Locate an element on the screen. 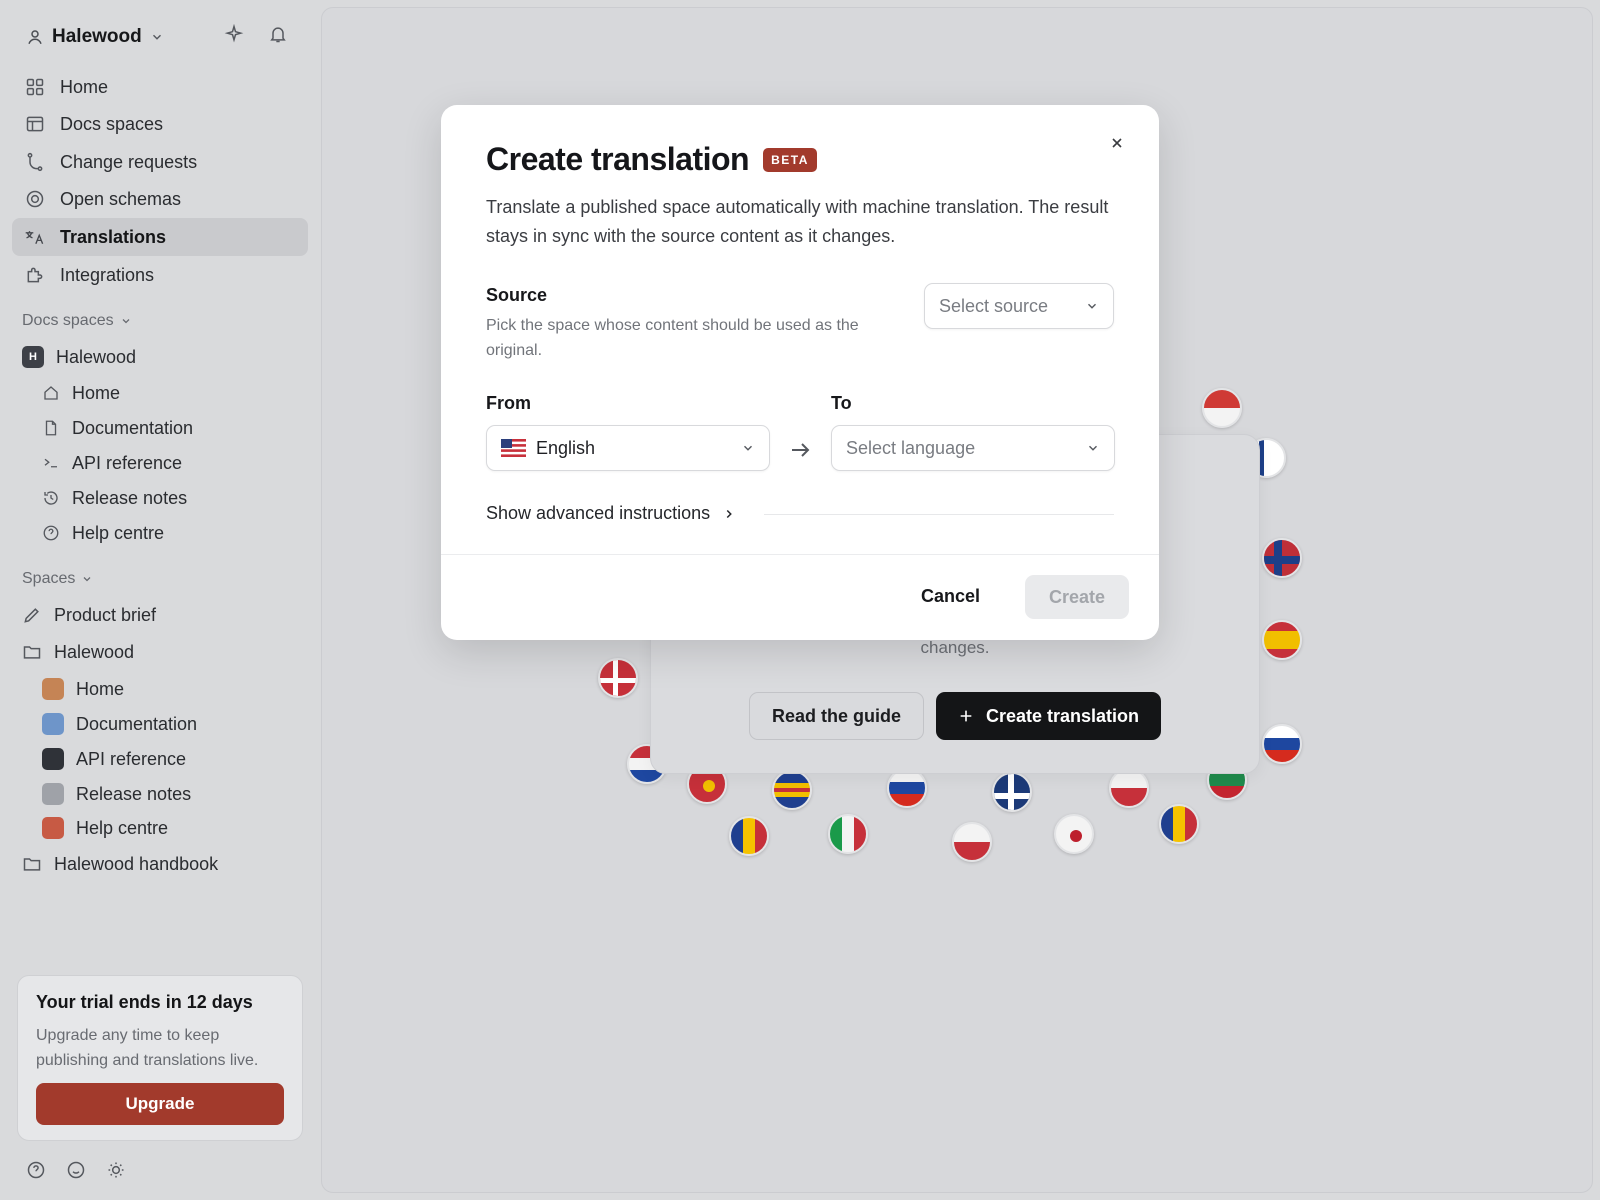  docs-item-api-reference: API reference is located at coordinates (112, 463).